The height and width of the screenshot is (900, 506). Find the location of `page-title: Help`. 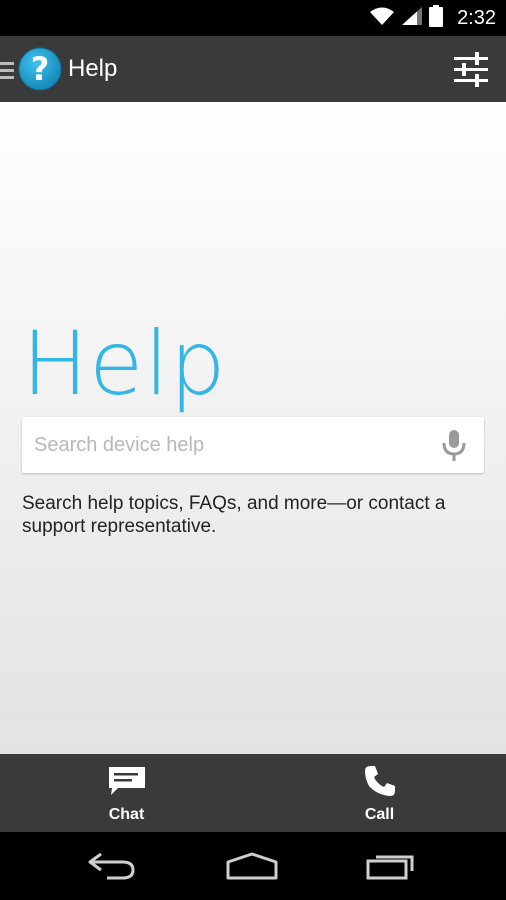

page-title: Help is located at coordinates (93, 68).